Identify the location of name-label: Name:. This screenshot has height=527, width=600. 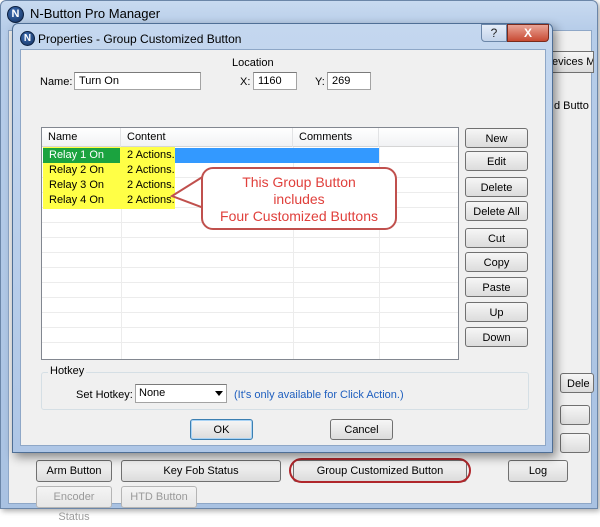
(56, 82).